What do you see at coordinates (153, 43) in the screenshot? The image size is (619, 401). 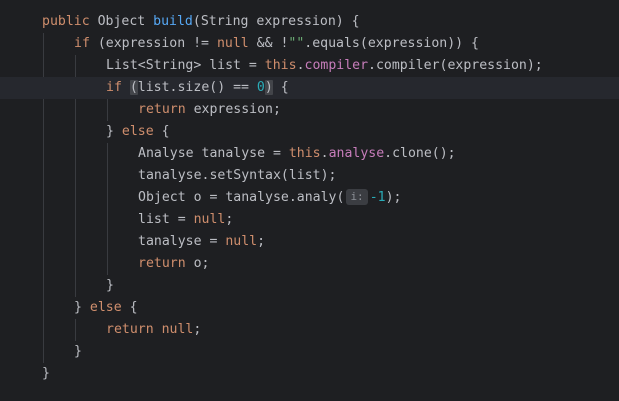 I see `code-token: (expression !=` at bounding box center [153, 43].